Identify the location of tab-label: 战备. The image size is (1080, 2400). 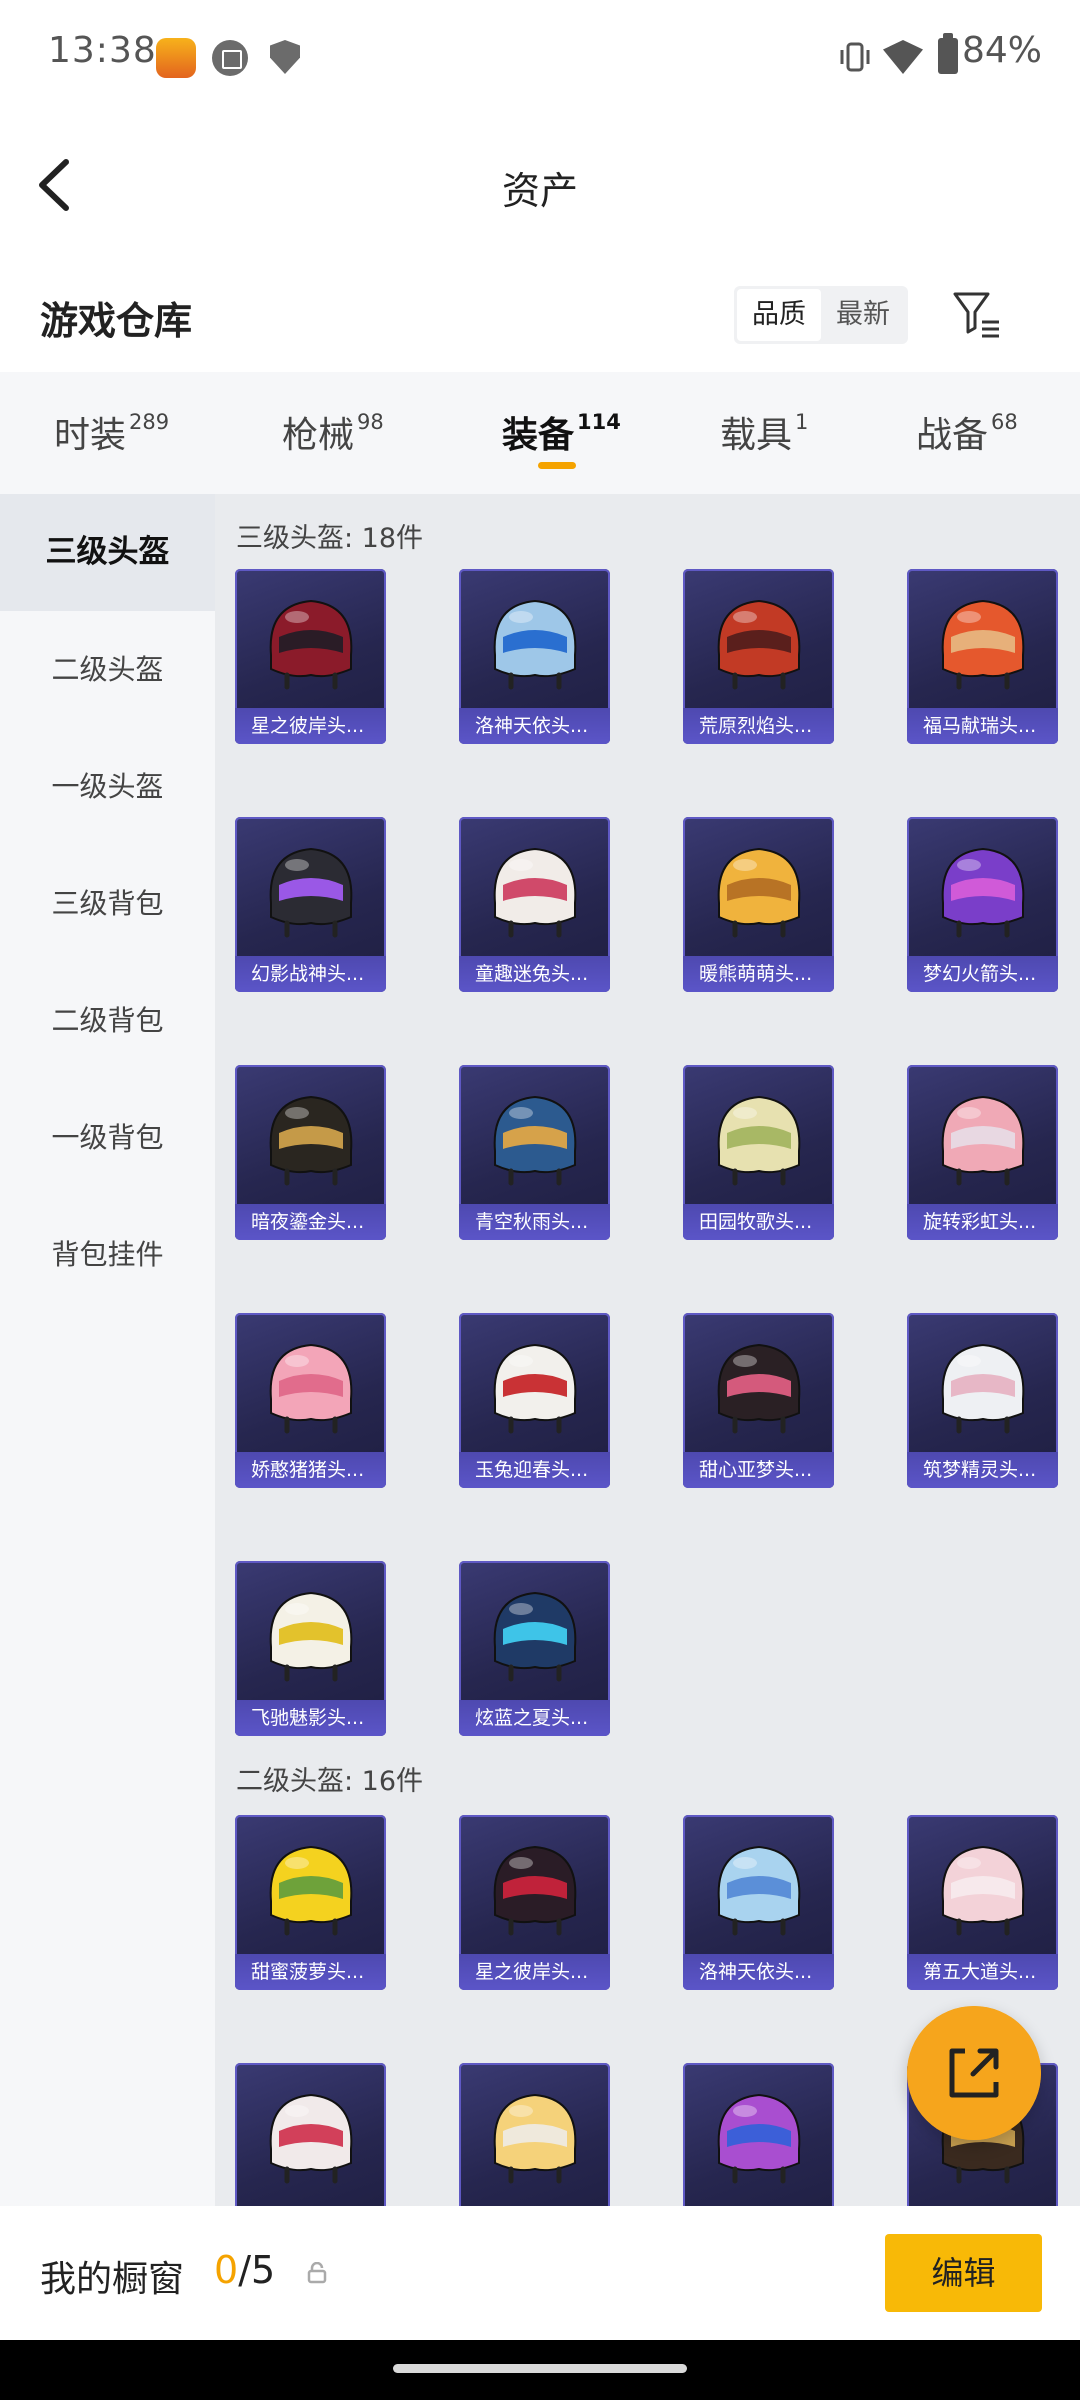
(952, 435).